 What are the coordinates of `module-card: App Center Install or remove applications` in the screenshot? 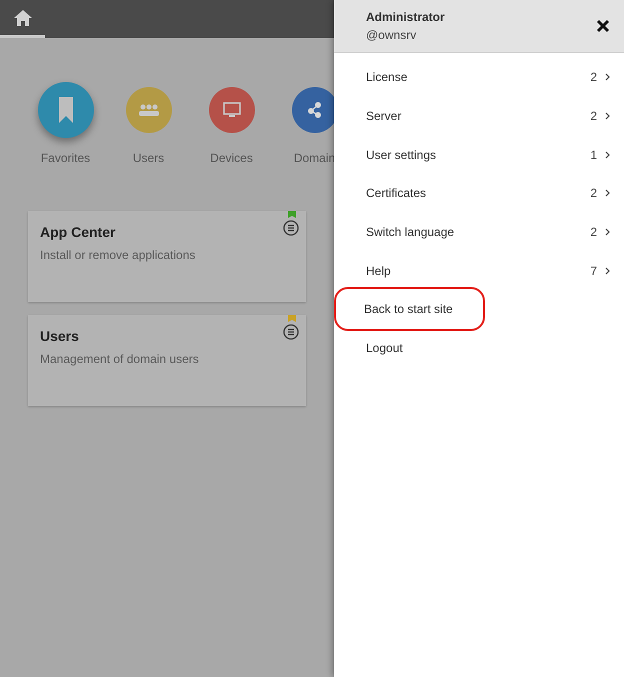 It's located at (167, 256).